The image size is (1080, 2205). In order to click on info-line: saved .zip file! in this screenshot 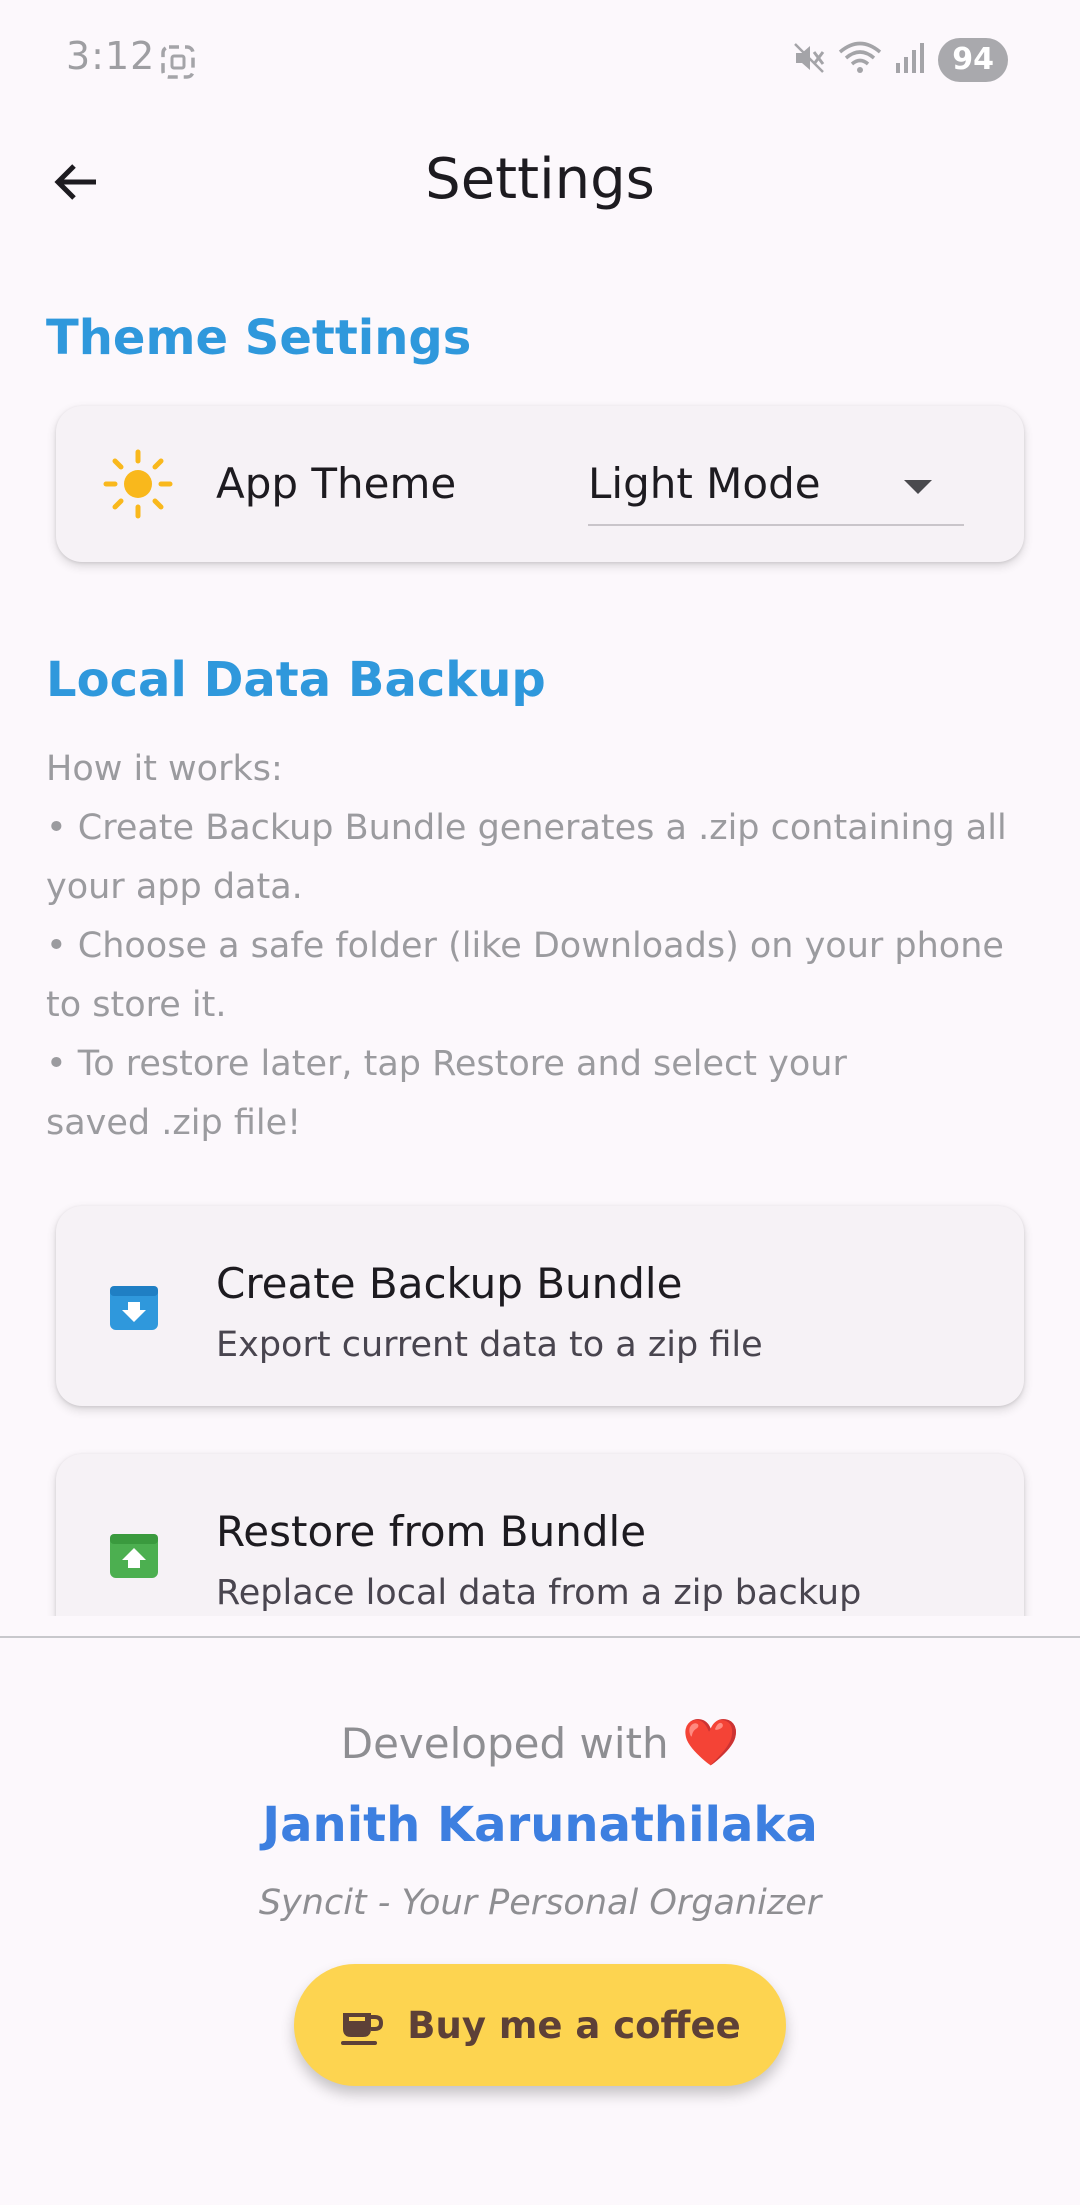, I will do `click(174, 1123)`.